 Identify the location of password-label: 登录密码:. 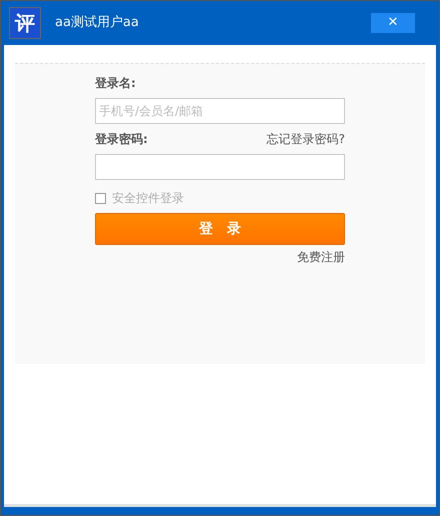
(121, 139).